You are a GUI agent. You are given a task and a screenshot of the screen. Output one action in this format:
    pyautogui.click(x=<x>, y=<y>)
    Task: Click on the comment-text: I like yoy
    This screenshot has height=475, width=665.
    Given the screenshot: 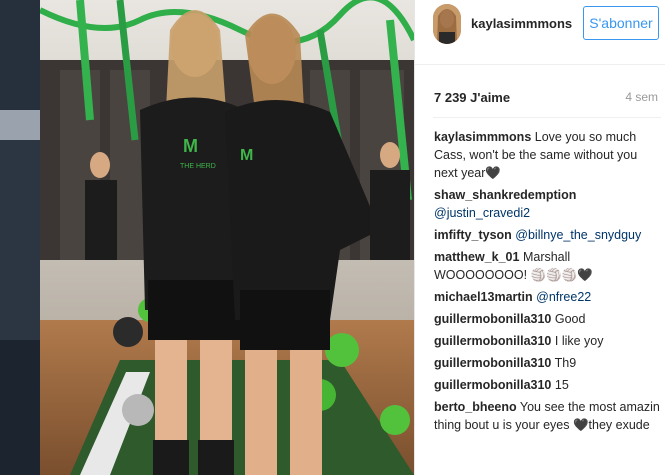 What is the action you would take?
    pyautogui.click(x=579, y=341)
    